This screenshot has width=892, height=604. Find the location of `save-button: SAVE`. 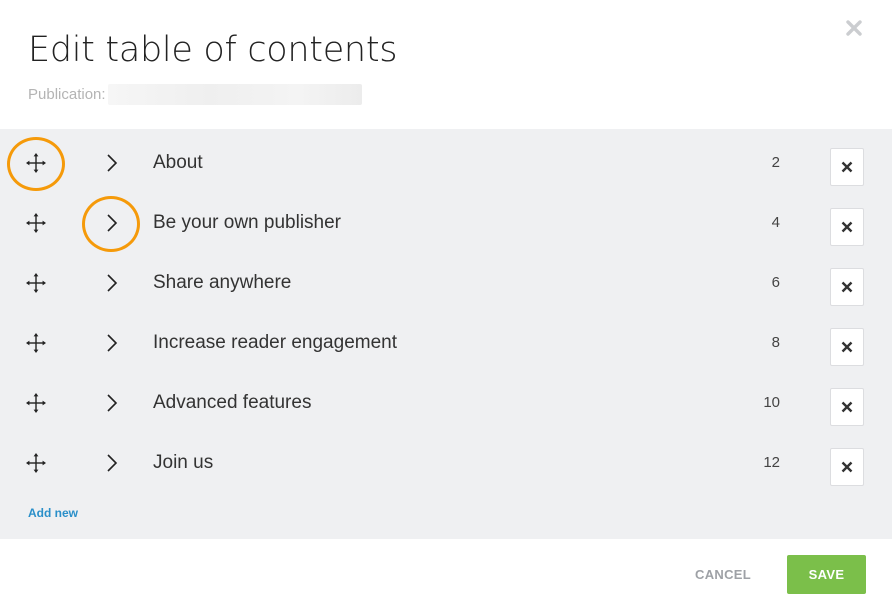

save-button: SAVE is located at coordinates (826, 574).